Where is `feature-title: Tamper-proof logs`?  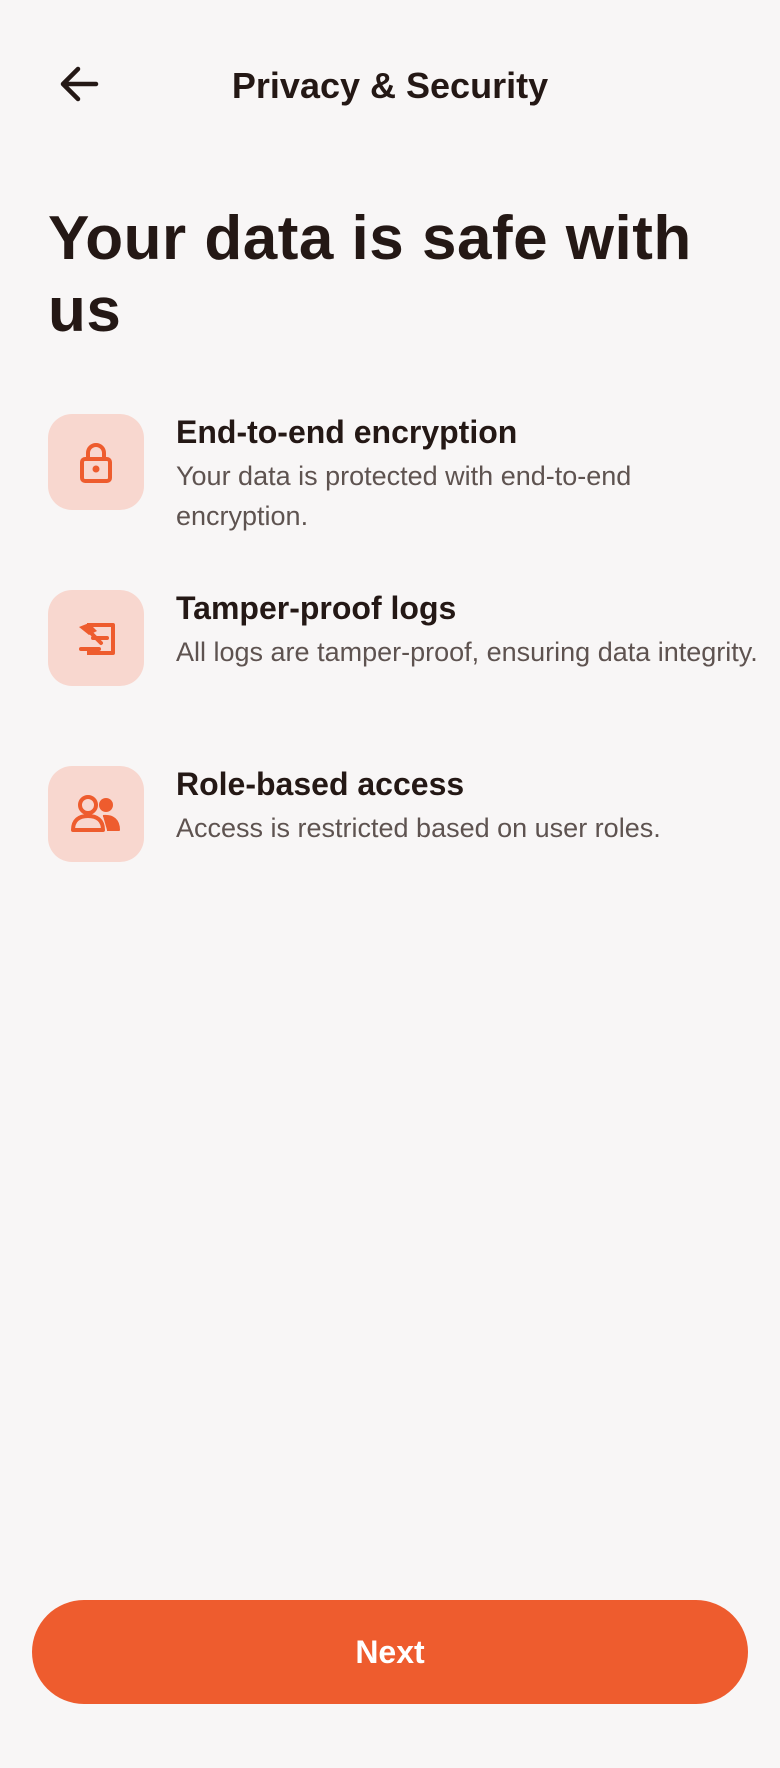
feature-title: Tamper-proof logs is located at coordinates (316, 608).